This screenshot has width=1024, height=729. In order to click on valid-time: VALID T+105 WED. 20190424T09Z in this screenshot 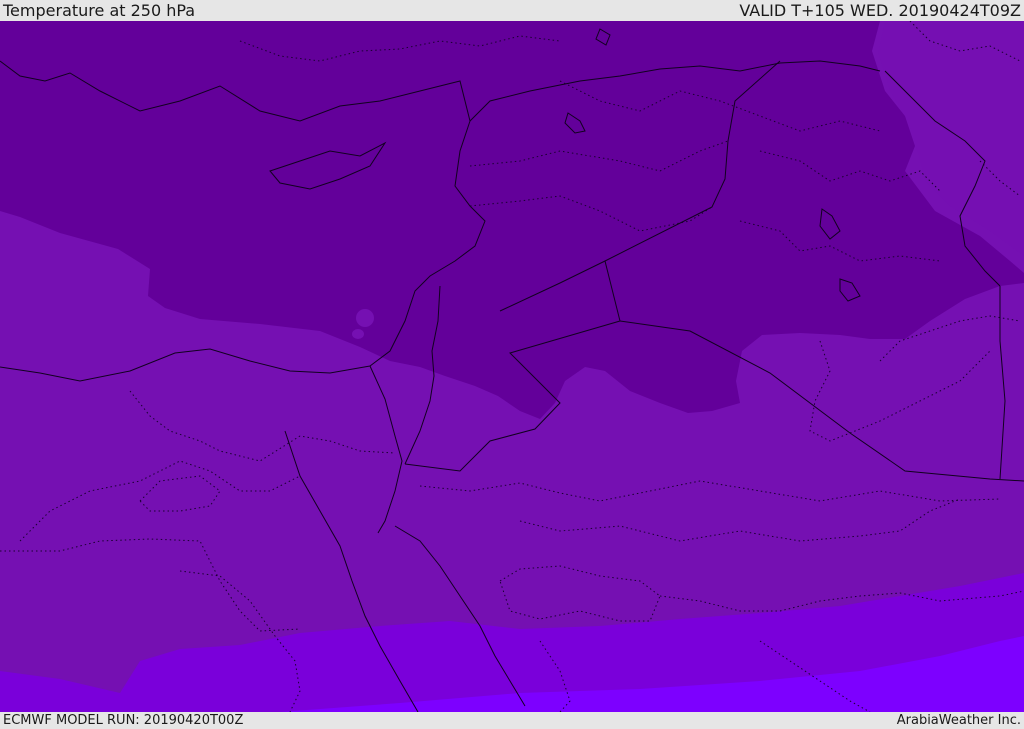, I will do `click(880, 10)`.